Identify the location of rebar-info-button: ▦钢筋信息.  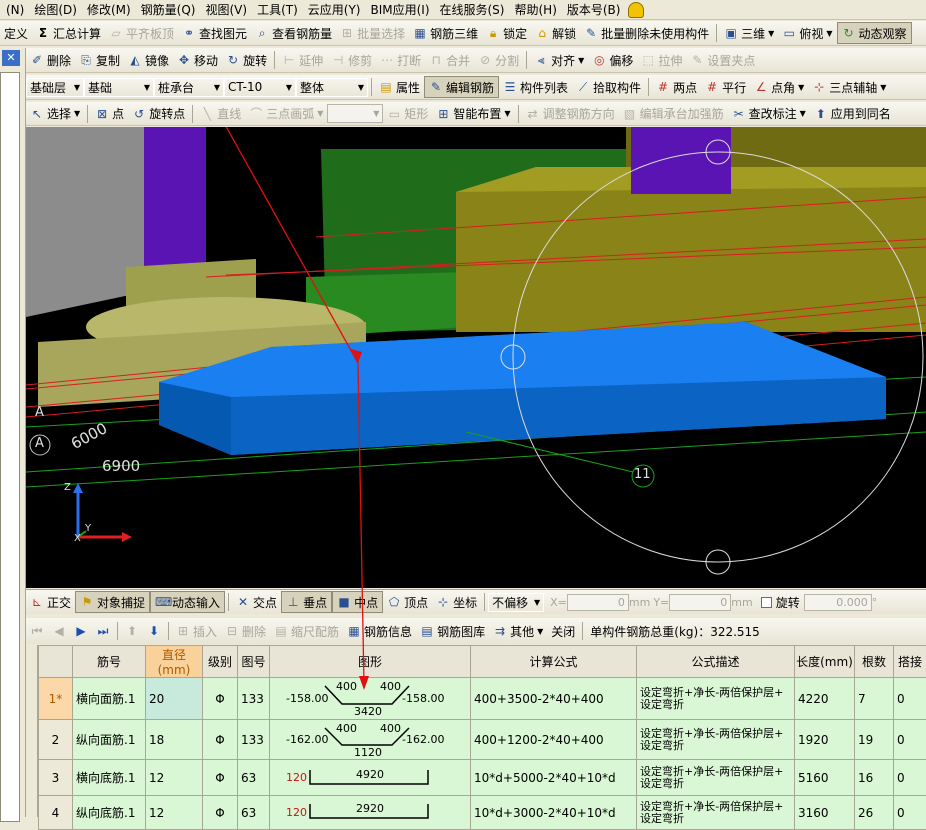
(379, 631).